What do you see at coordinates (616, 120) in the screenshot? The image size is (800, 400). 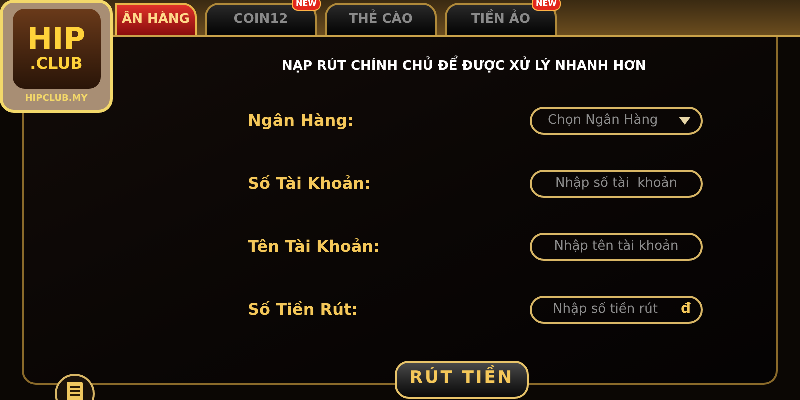 I see `bank-select: Chọn Ngân Hàng` at bounding box center [616, 120].